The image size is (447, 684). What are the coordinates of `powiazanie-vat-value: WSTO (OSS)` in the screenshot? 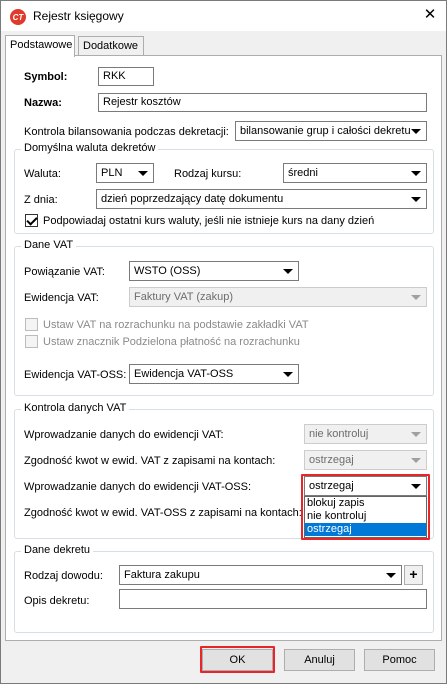 It's located at (167, 271).